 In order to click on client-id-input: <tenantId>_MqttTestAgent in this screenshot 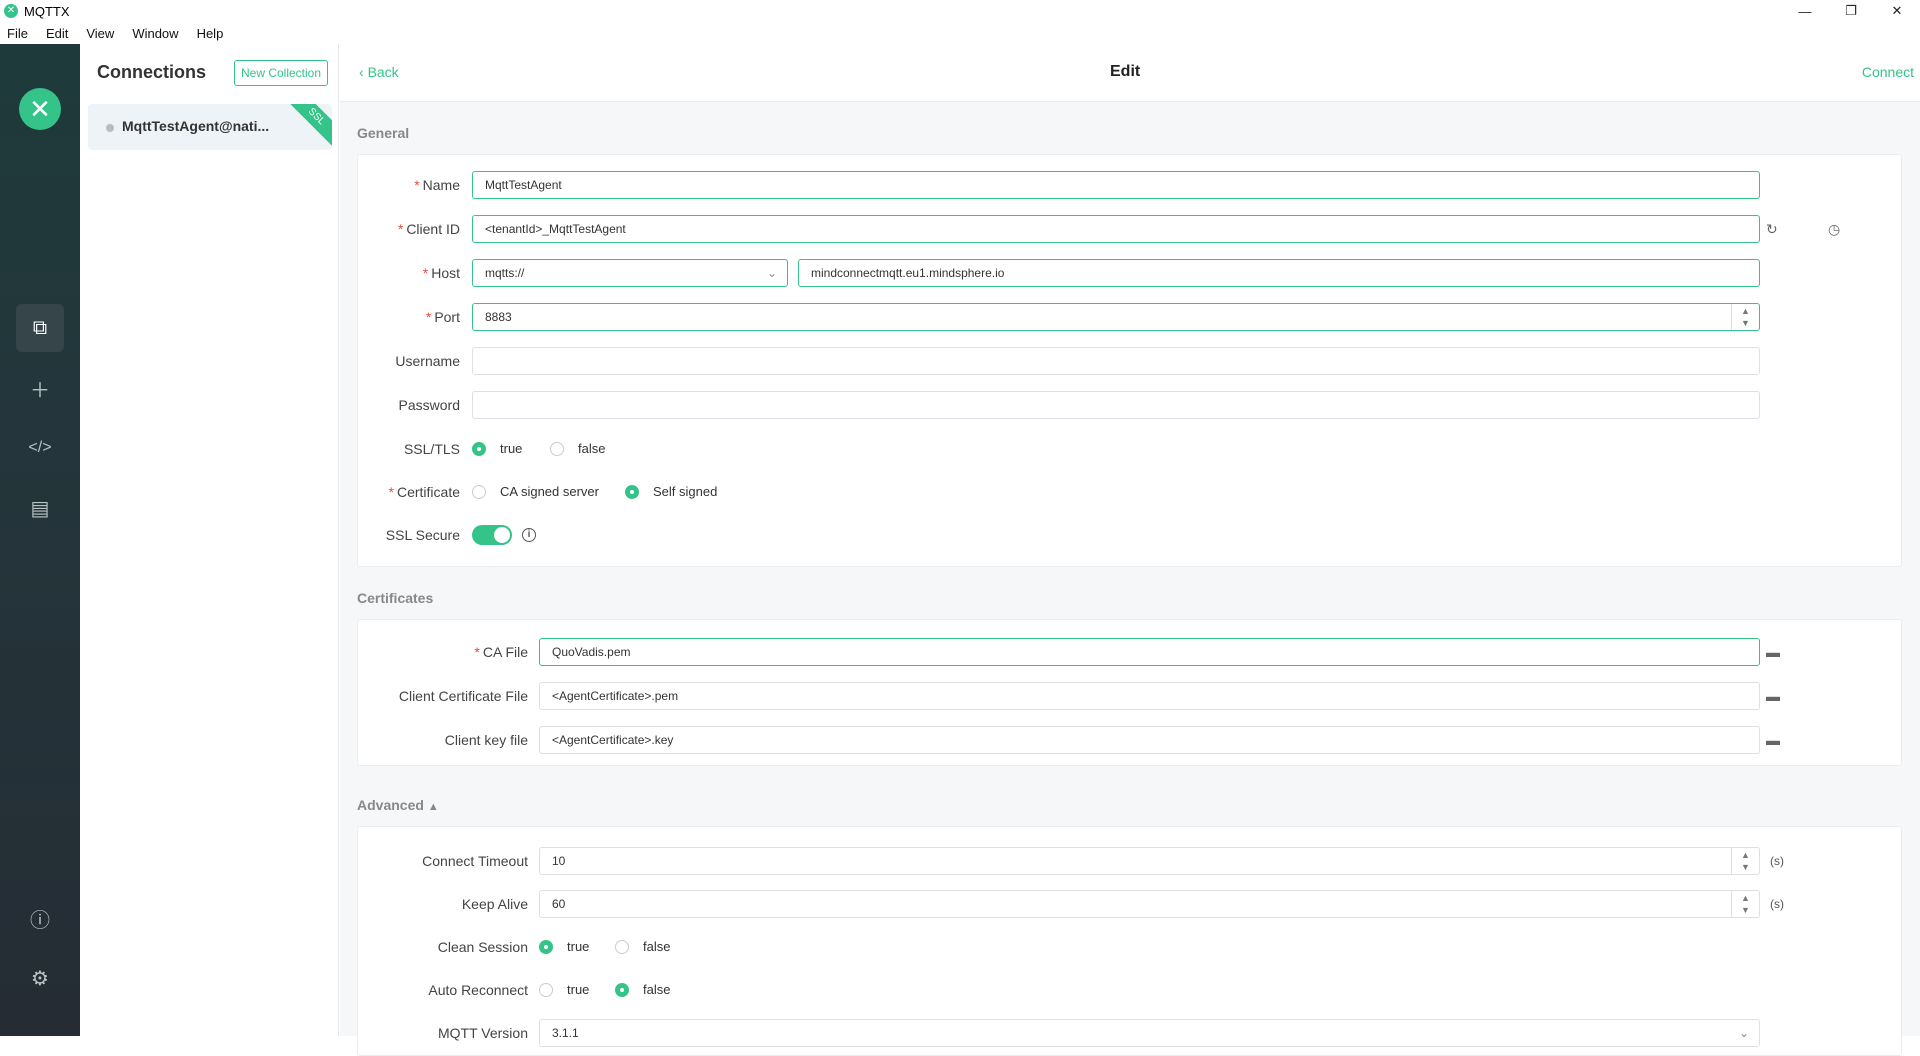, I will do `click(1116, 229)`.